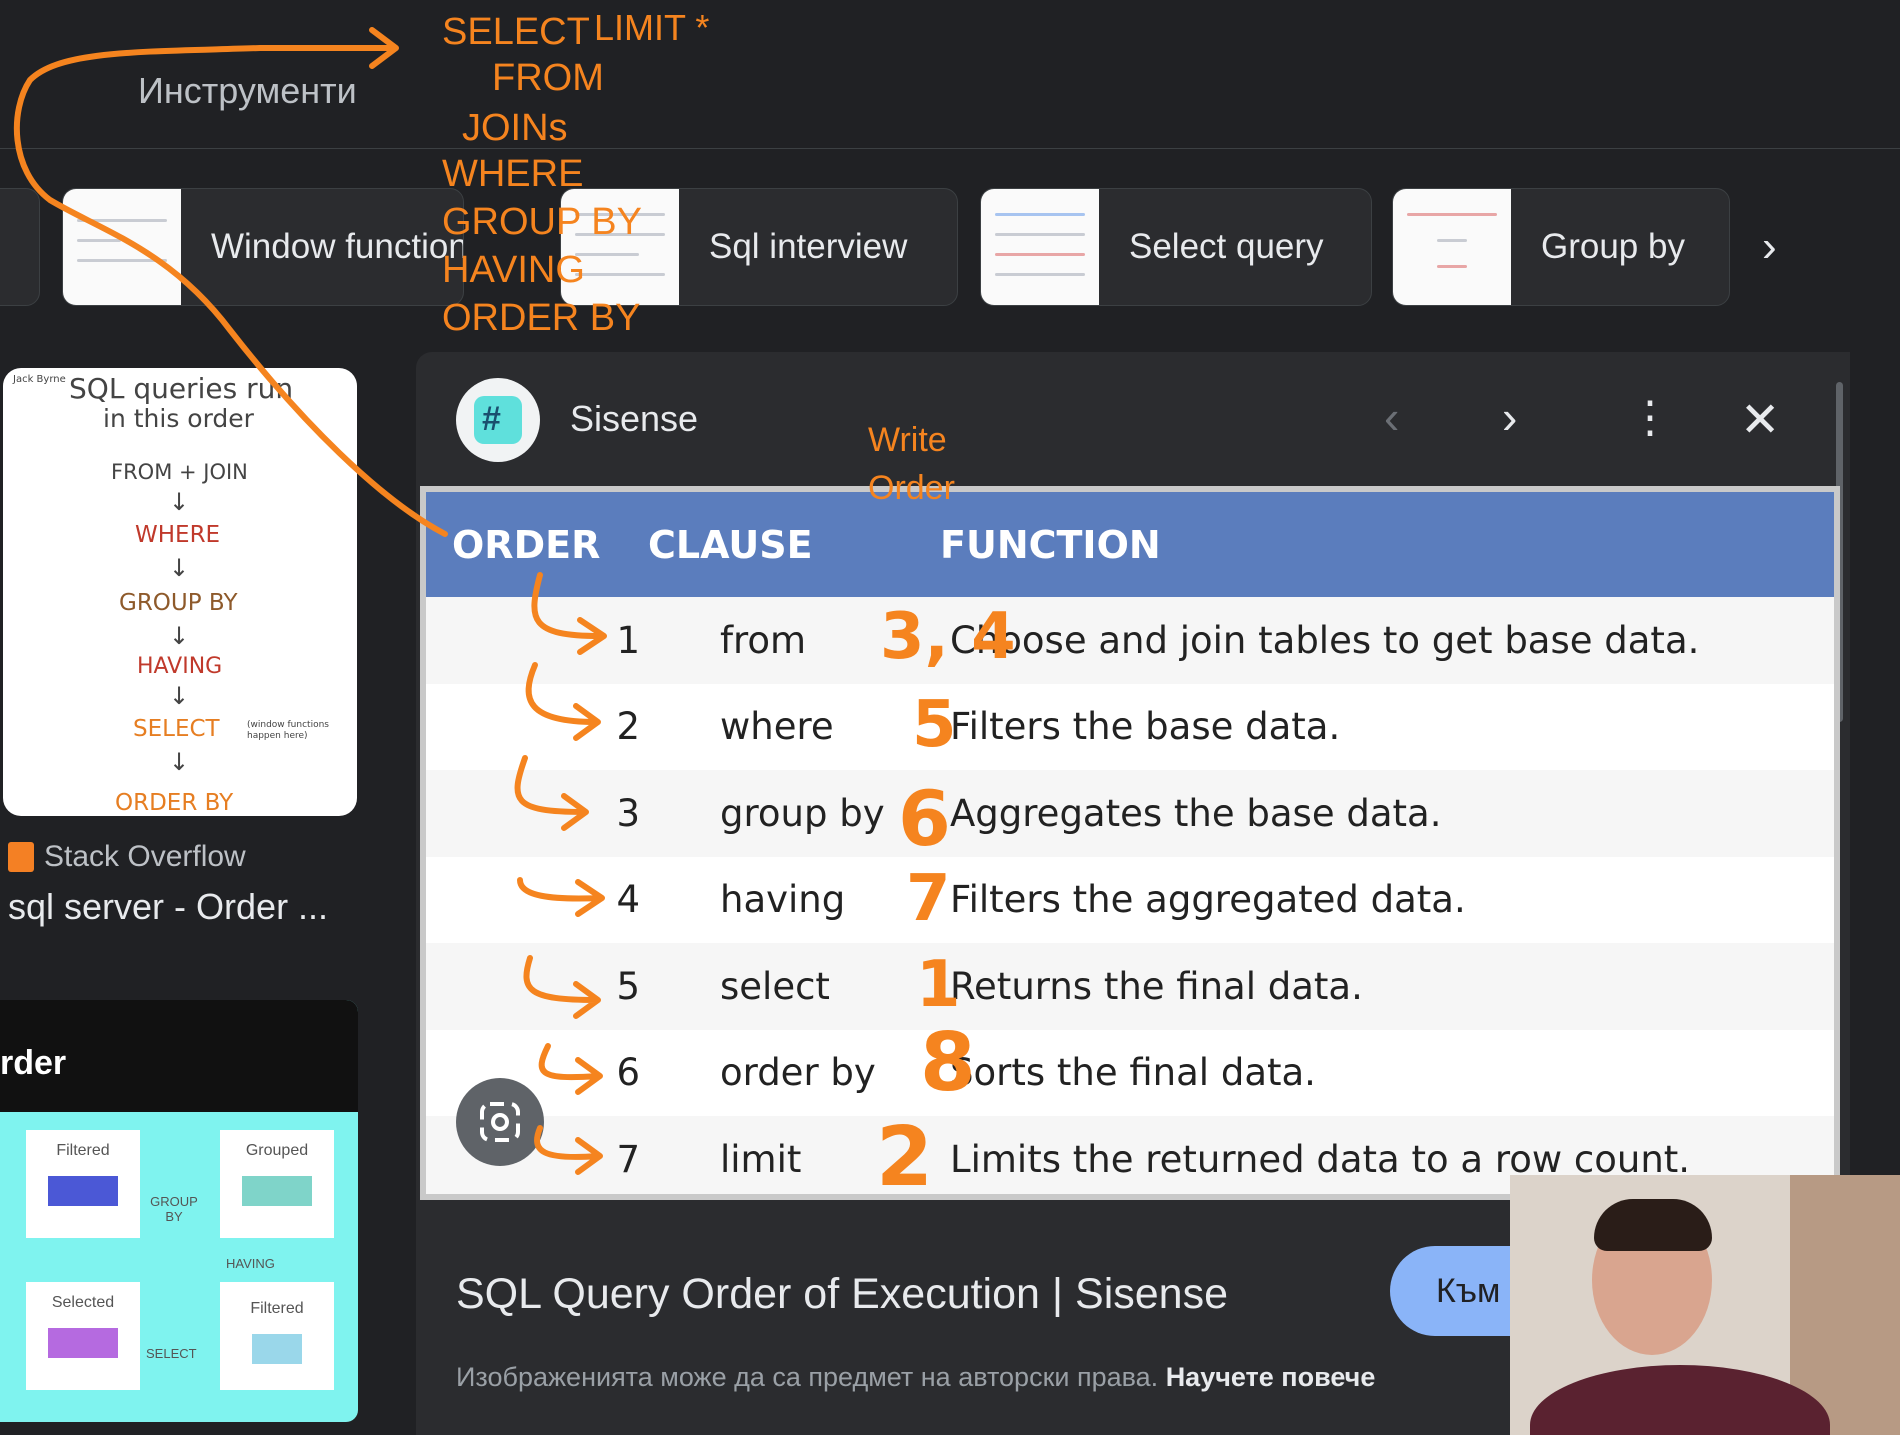 This screenshot has width=1900, height=1435. I want to click on annotation-text: SELECT, so click(516, 32).